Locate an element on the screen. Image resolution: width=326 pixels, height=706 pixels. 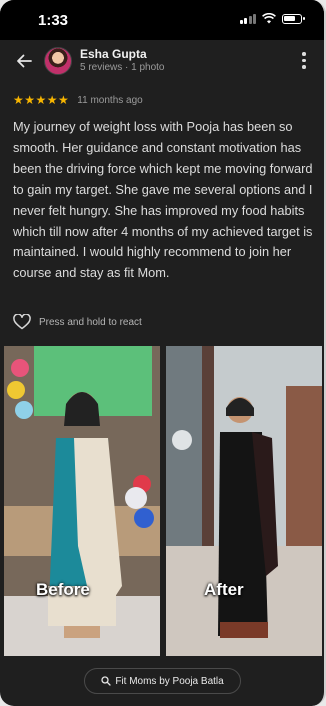
battery-icon is located at coordinates (293, 18).